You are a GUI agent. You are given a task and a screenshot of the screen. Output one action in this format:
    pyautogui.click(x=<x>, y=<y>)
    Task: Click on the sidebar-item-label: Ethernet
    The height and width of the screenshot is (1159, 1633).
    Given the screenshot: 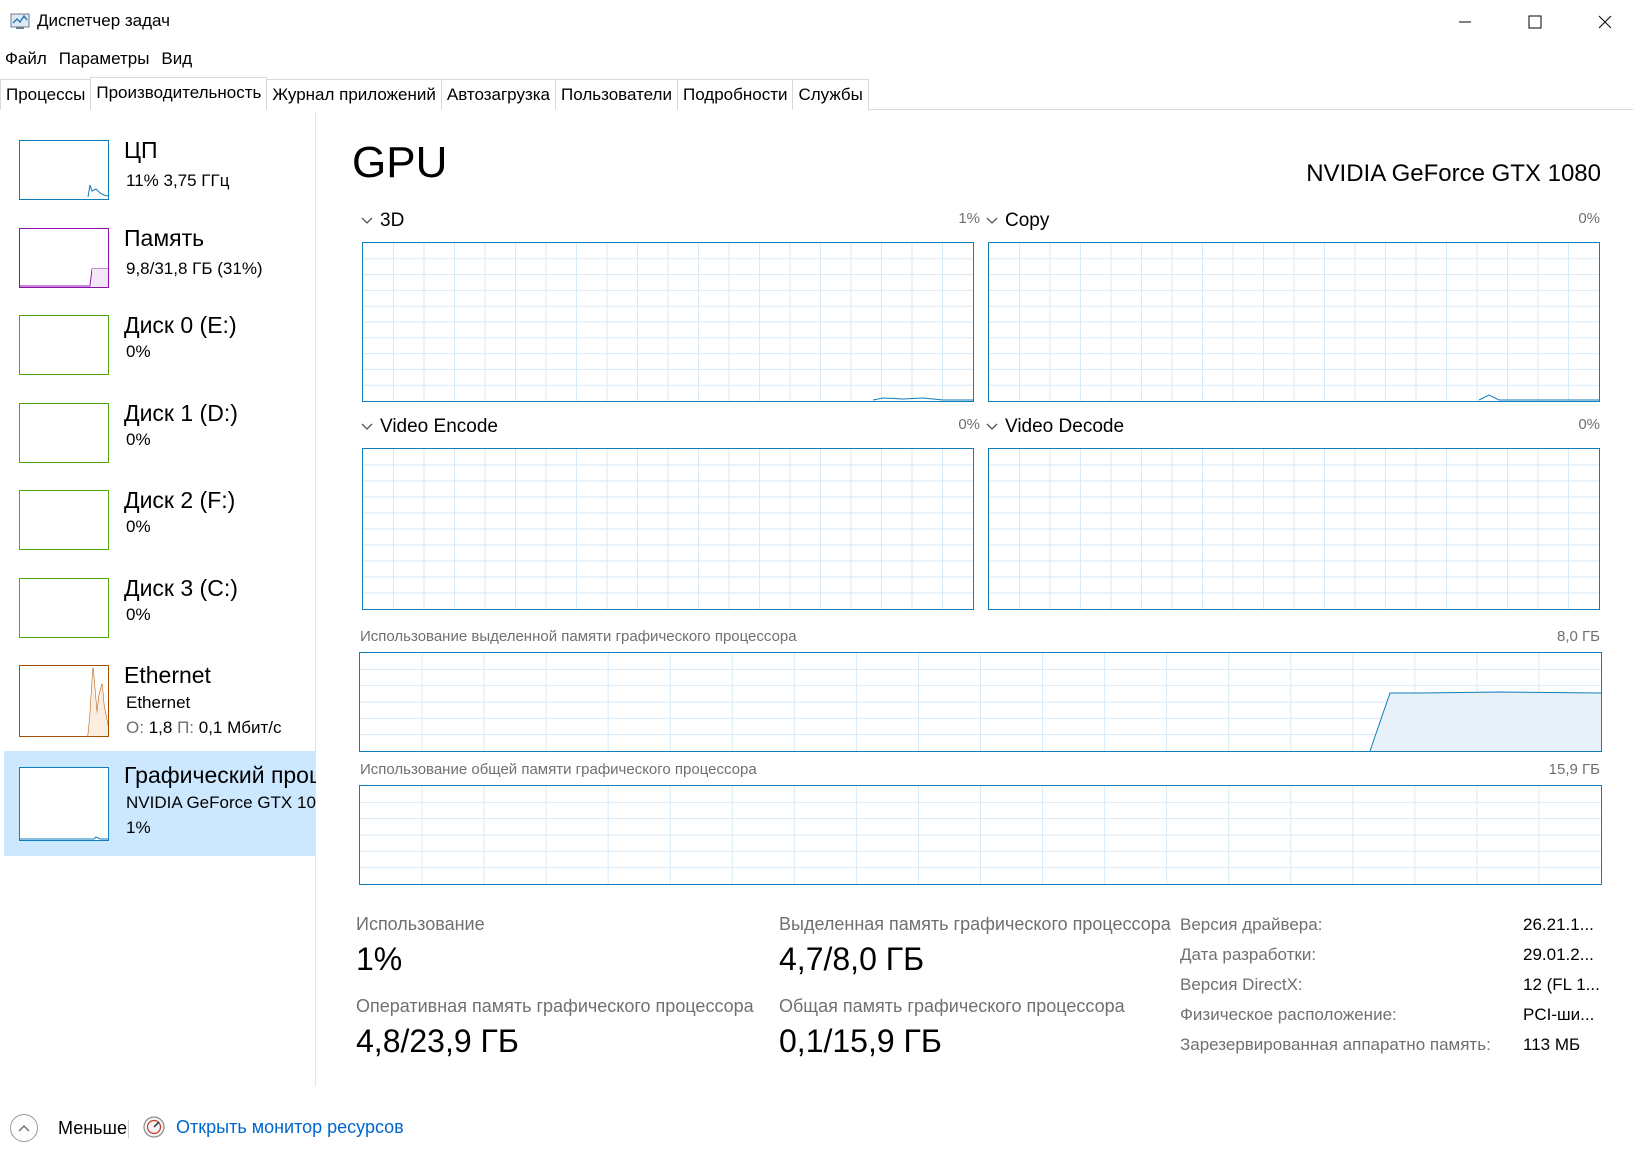 What is the action you would take?
    pyautogui.click(x=167, y=675)
    